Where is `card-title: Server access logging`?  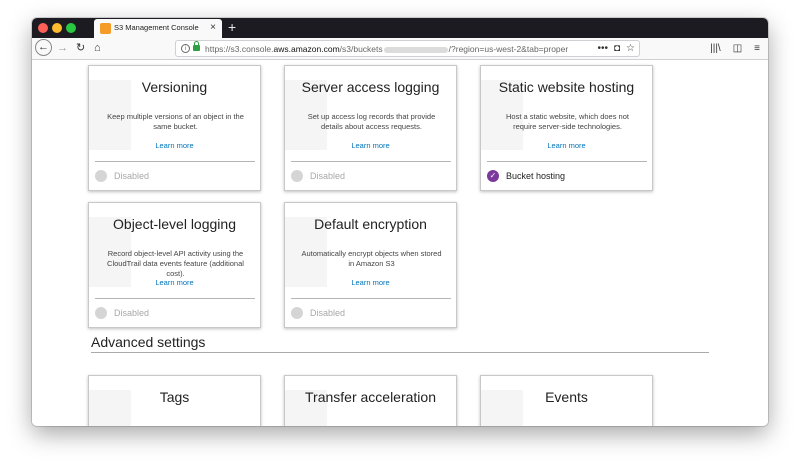 card-title: Server access logging is located at coordinates (370, 87).